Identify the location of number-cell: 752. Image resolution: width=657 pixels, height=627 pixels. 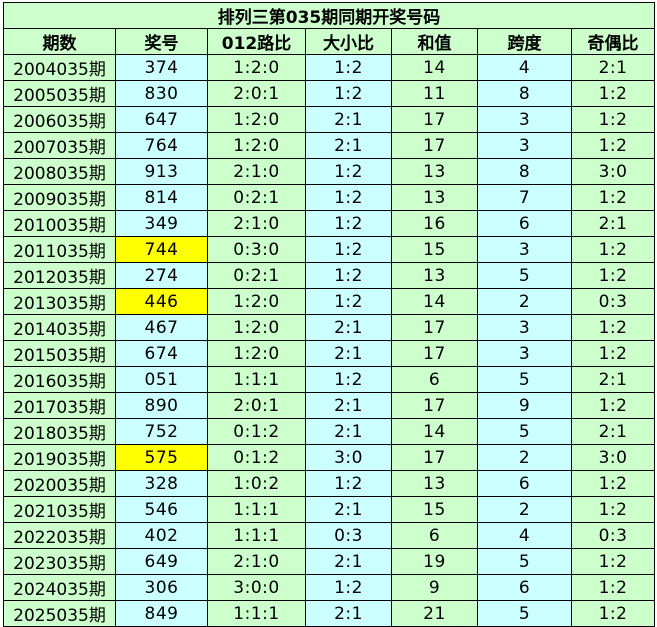
(161, 431).